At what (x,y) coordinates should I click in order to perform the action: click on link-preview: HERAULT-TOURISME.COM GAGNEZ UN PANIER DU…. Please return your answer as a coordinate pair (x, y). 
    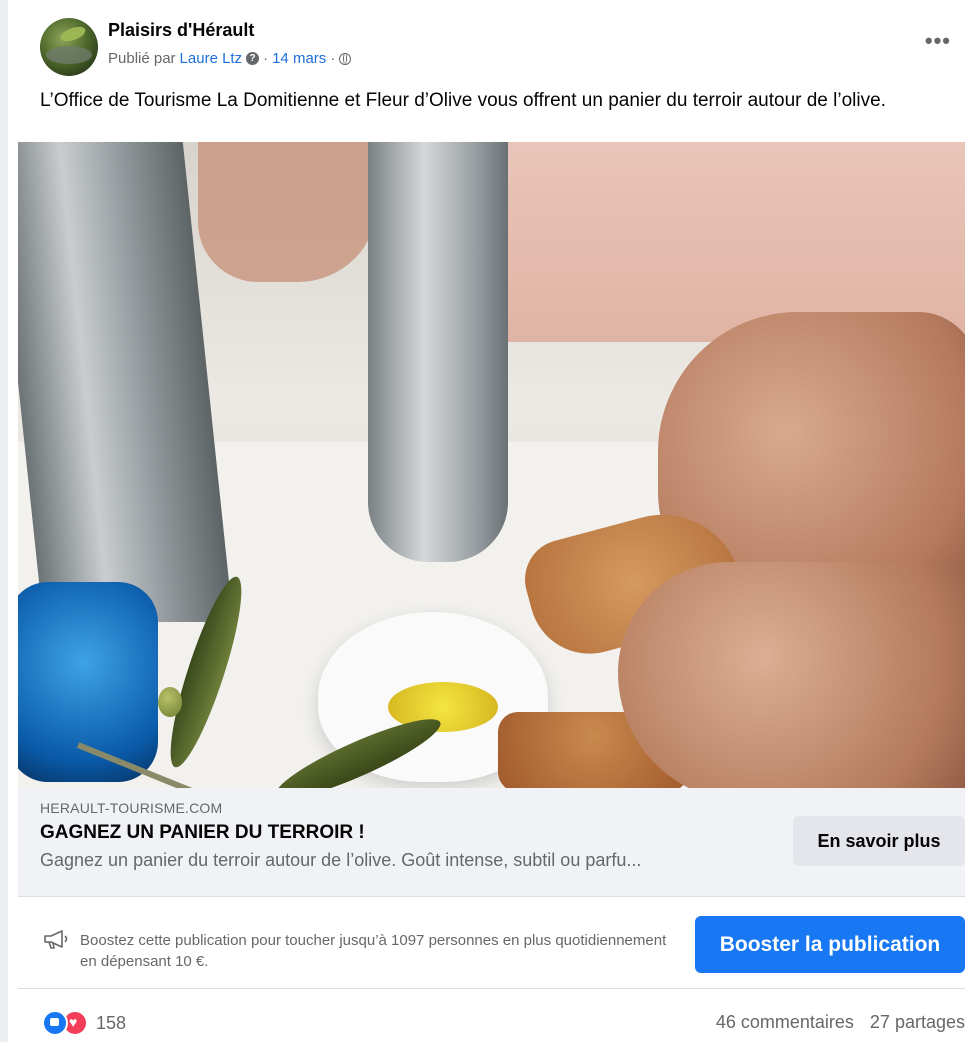
    Looking at the image, I should click on (491, 842).